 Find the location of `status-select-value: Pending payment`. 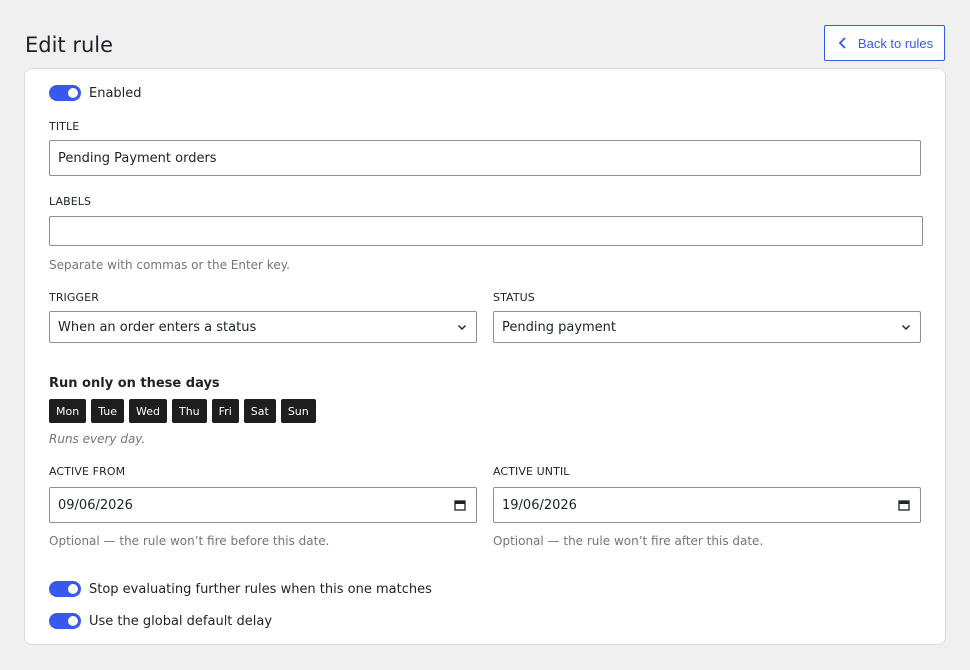

status-select-value: Pending payment is located at coordinates (559, 327).